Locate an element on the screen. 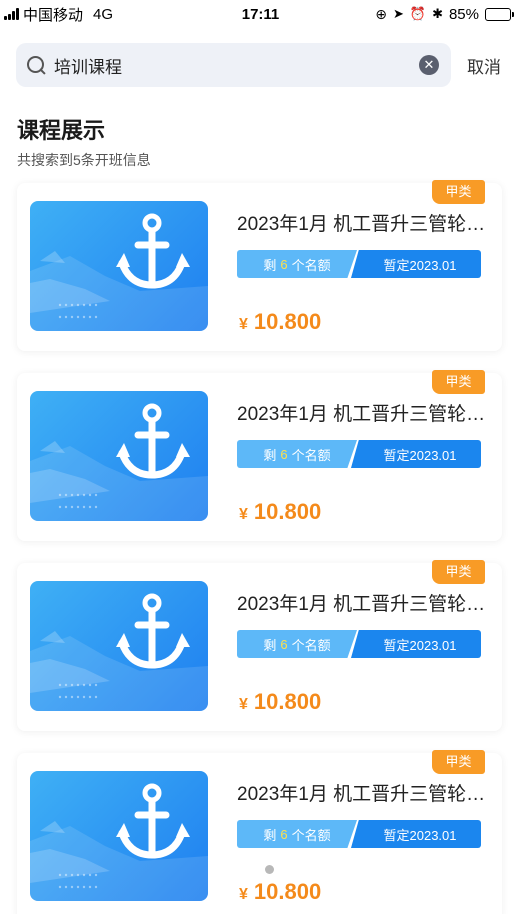 The width and height of the screenshot is (521, 914). bluetooth-icon: ✱ is located at coordinates (437, 13).